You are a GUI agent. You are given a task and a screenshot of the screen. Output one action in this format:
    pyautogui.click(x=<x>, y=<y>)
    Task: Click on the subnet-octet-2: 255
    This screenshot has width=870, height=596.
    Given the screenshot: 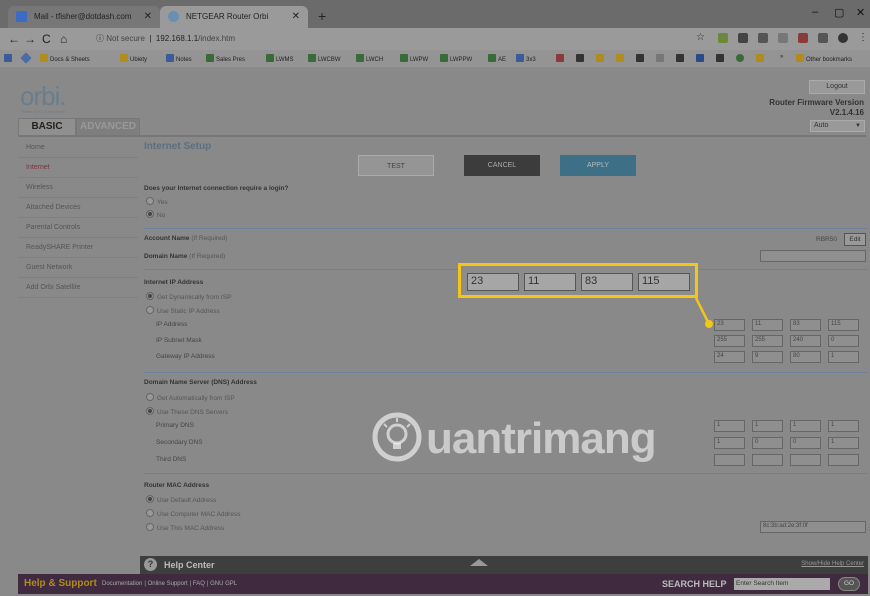 What is the action you would take?
    pyautogui.click(x=767, y=341)
    